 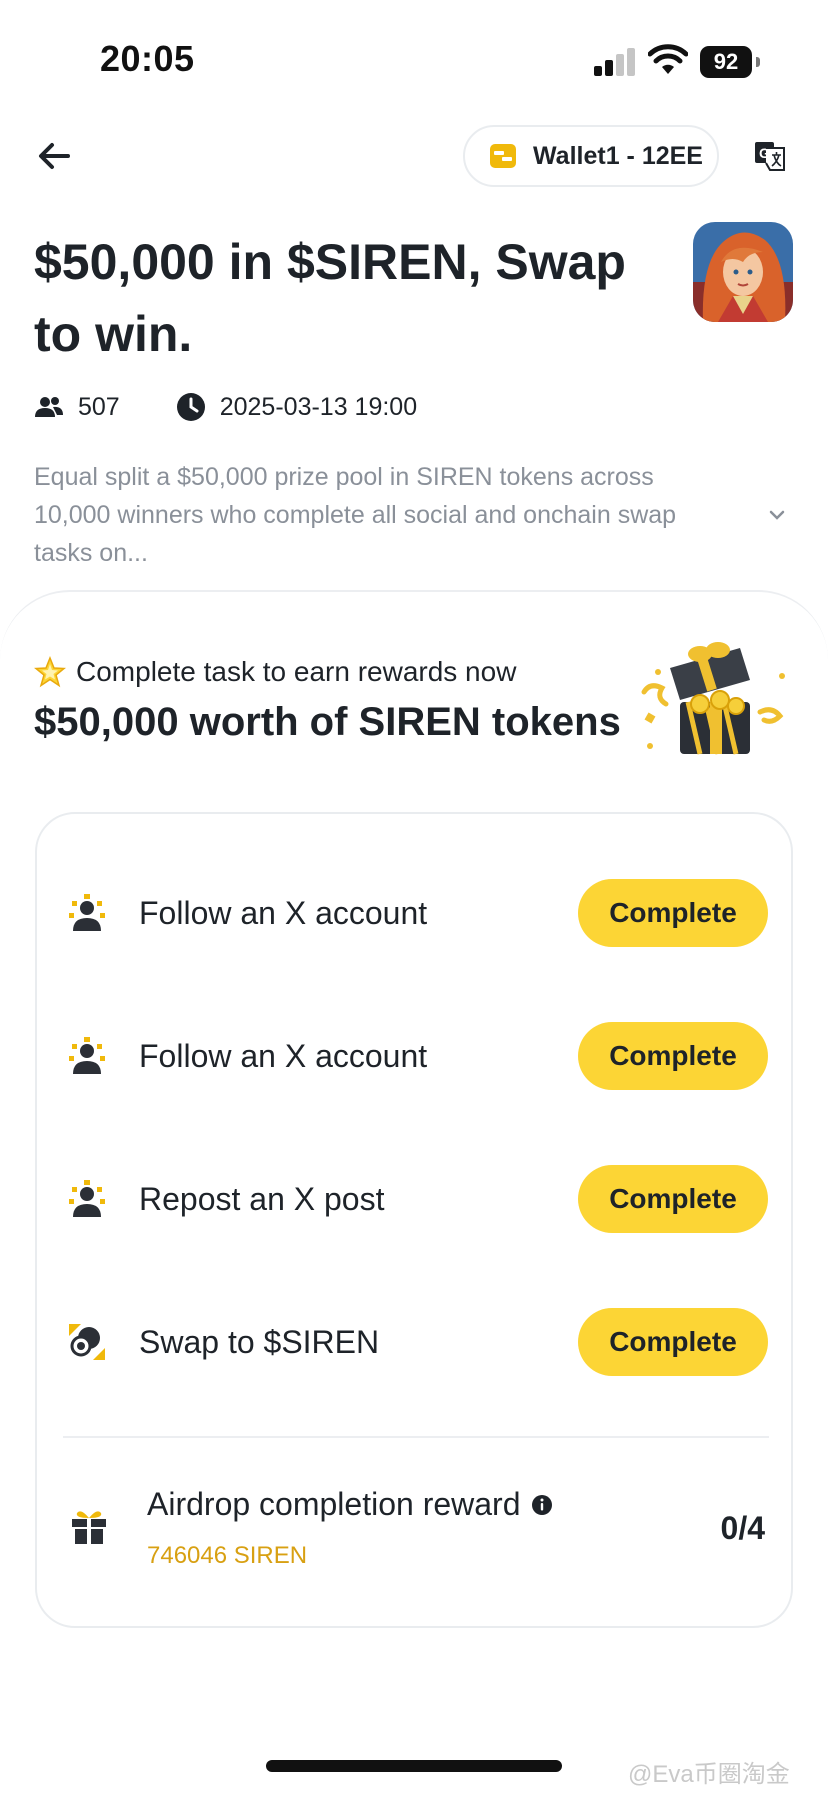 I want to click on end-time-value: 2025-03-13 19:00, so click(x=318, y=406).